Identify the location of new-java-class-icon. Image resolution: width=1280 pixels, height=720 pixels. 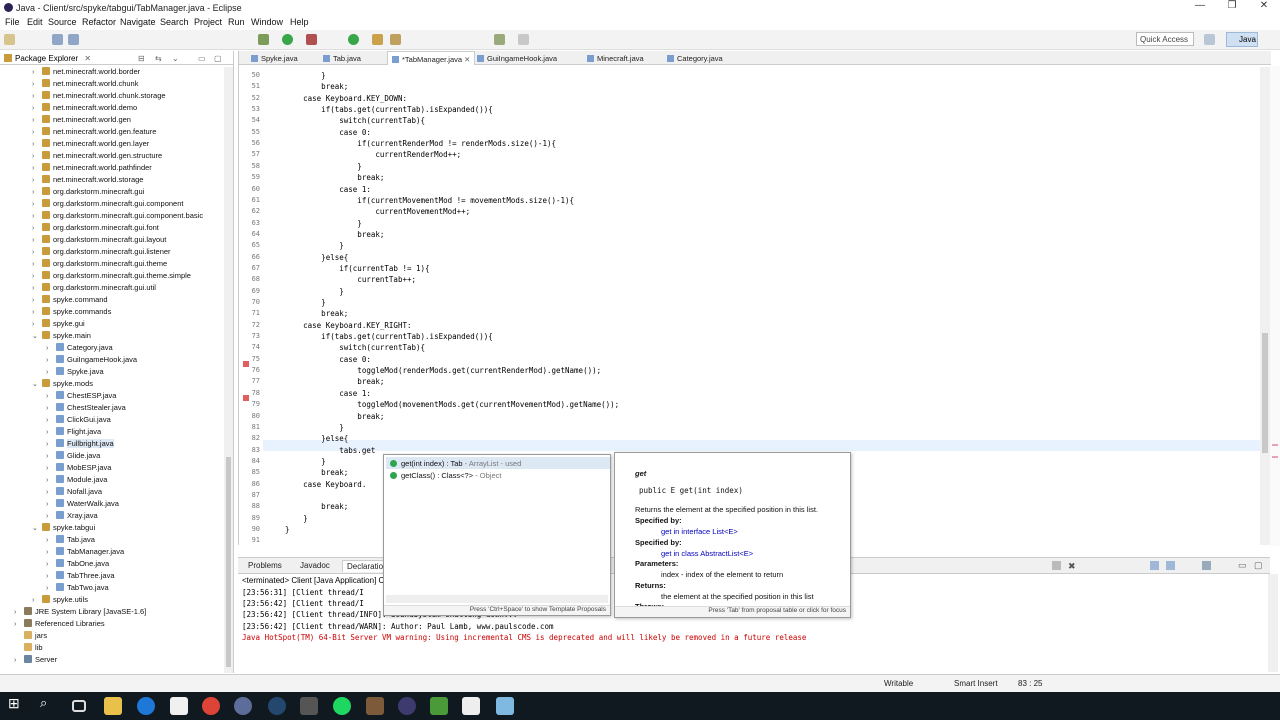
(353, 39).